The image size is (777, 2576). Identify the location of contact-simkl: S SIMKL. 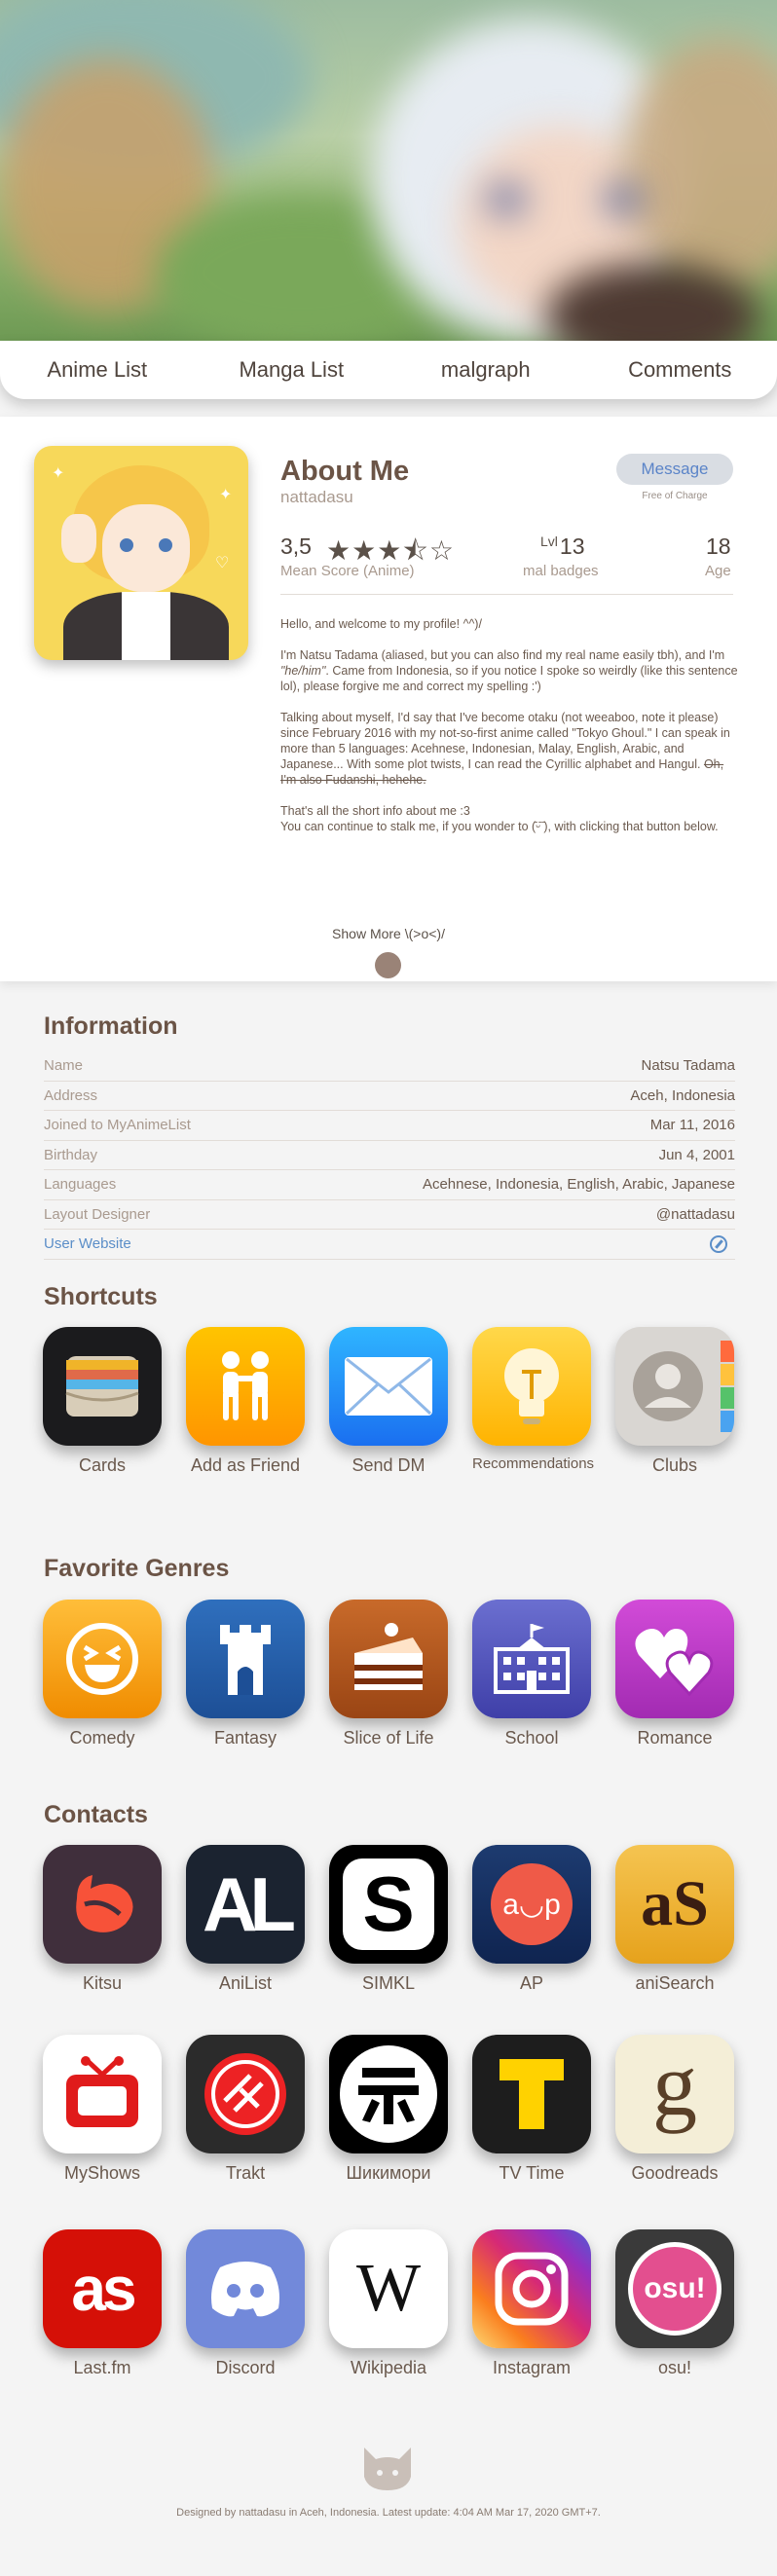
(388, 1919).